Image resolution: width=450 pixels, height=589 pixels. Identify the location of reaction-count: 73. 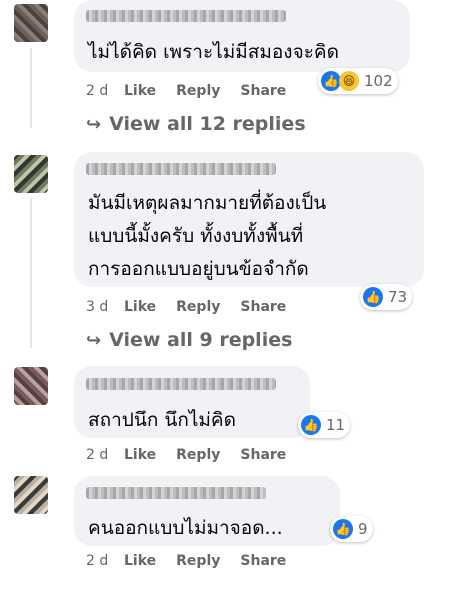
(398, 297).